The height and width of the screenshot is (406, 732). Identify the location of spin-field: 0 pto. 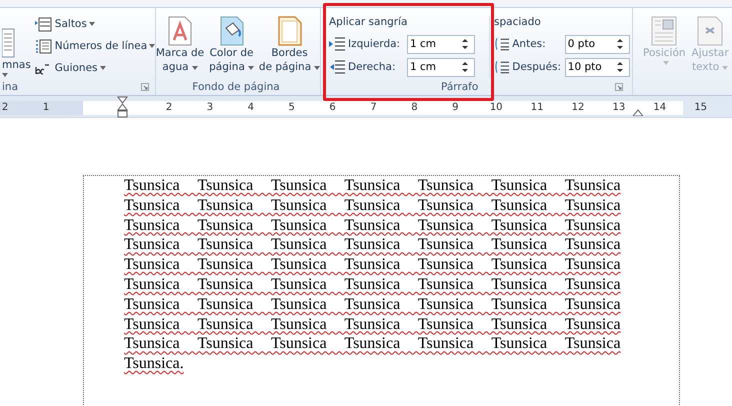
(597, 44).